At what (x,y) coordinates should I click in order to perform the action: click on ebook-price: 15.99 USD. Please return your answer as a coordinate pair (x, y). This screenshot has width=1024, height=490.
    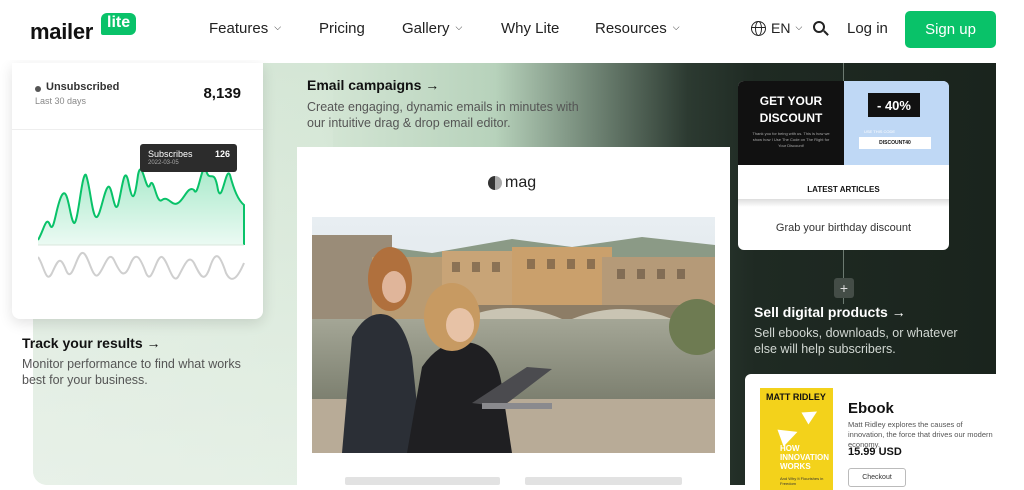
    Looking at the image, I should click on (875, 452).